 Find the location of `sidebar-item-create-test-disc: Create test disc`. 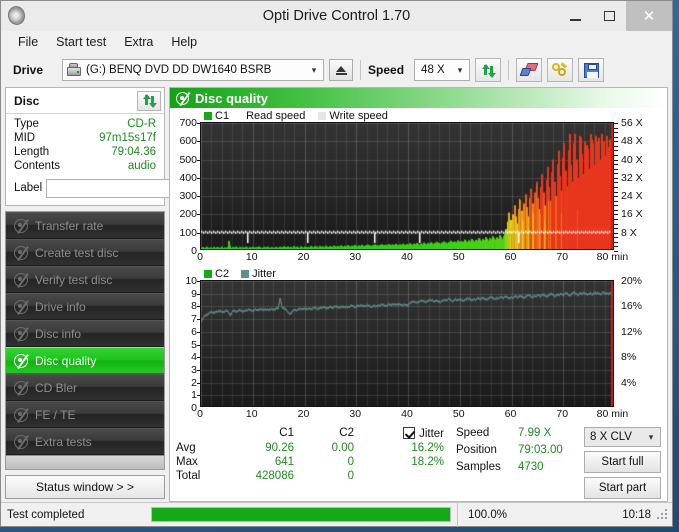

sidebar-item-create-test-disc: Create test disc is located at coordinates (85, 252).